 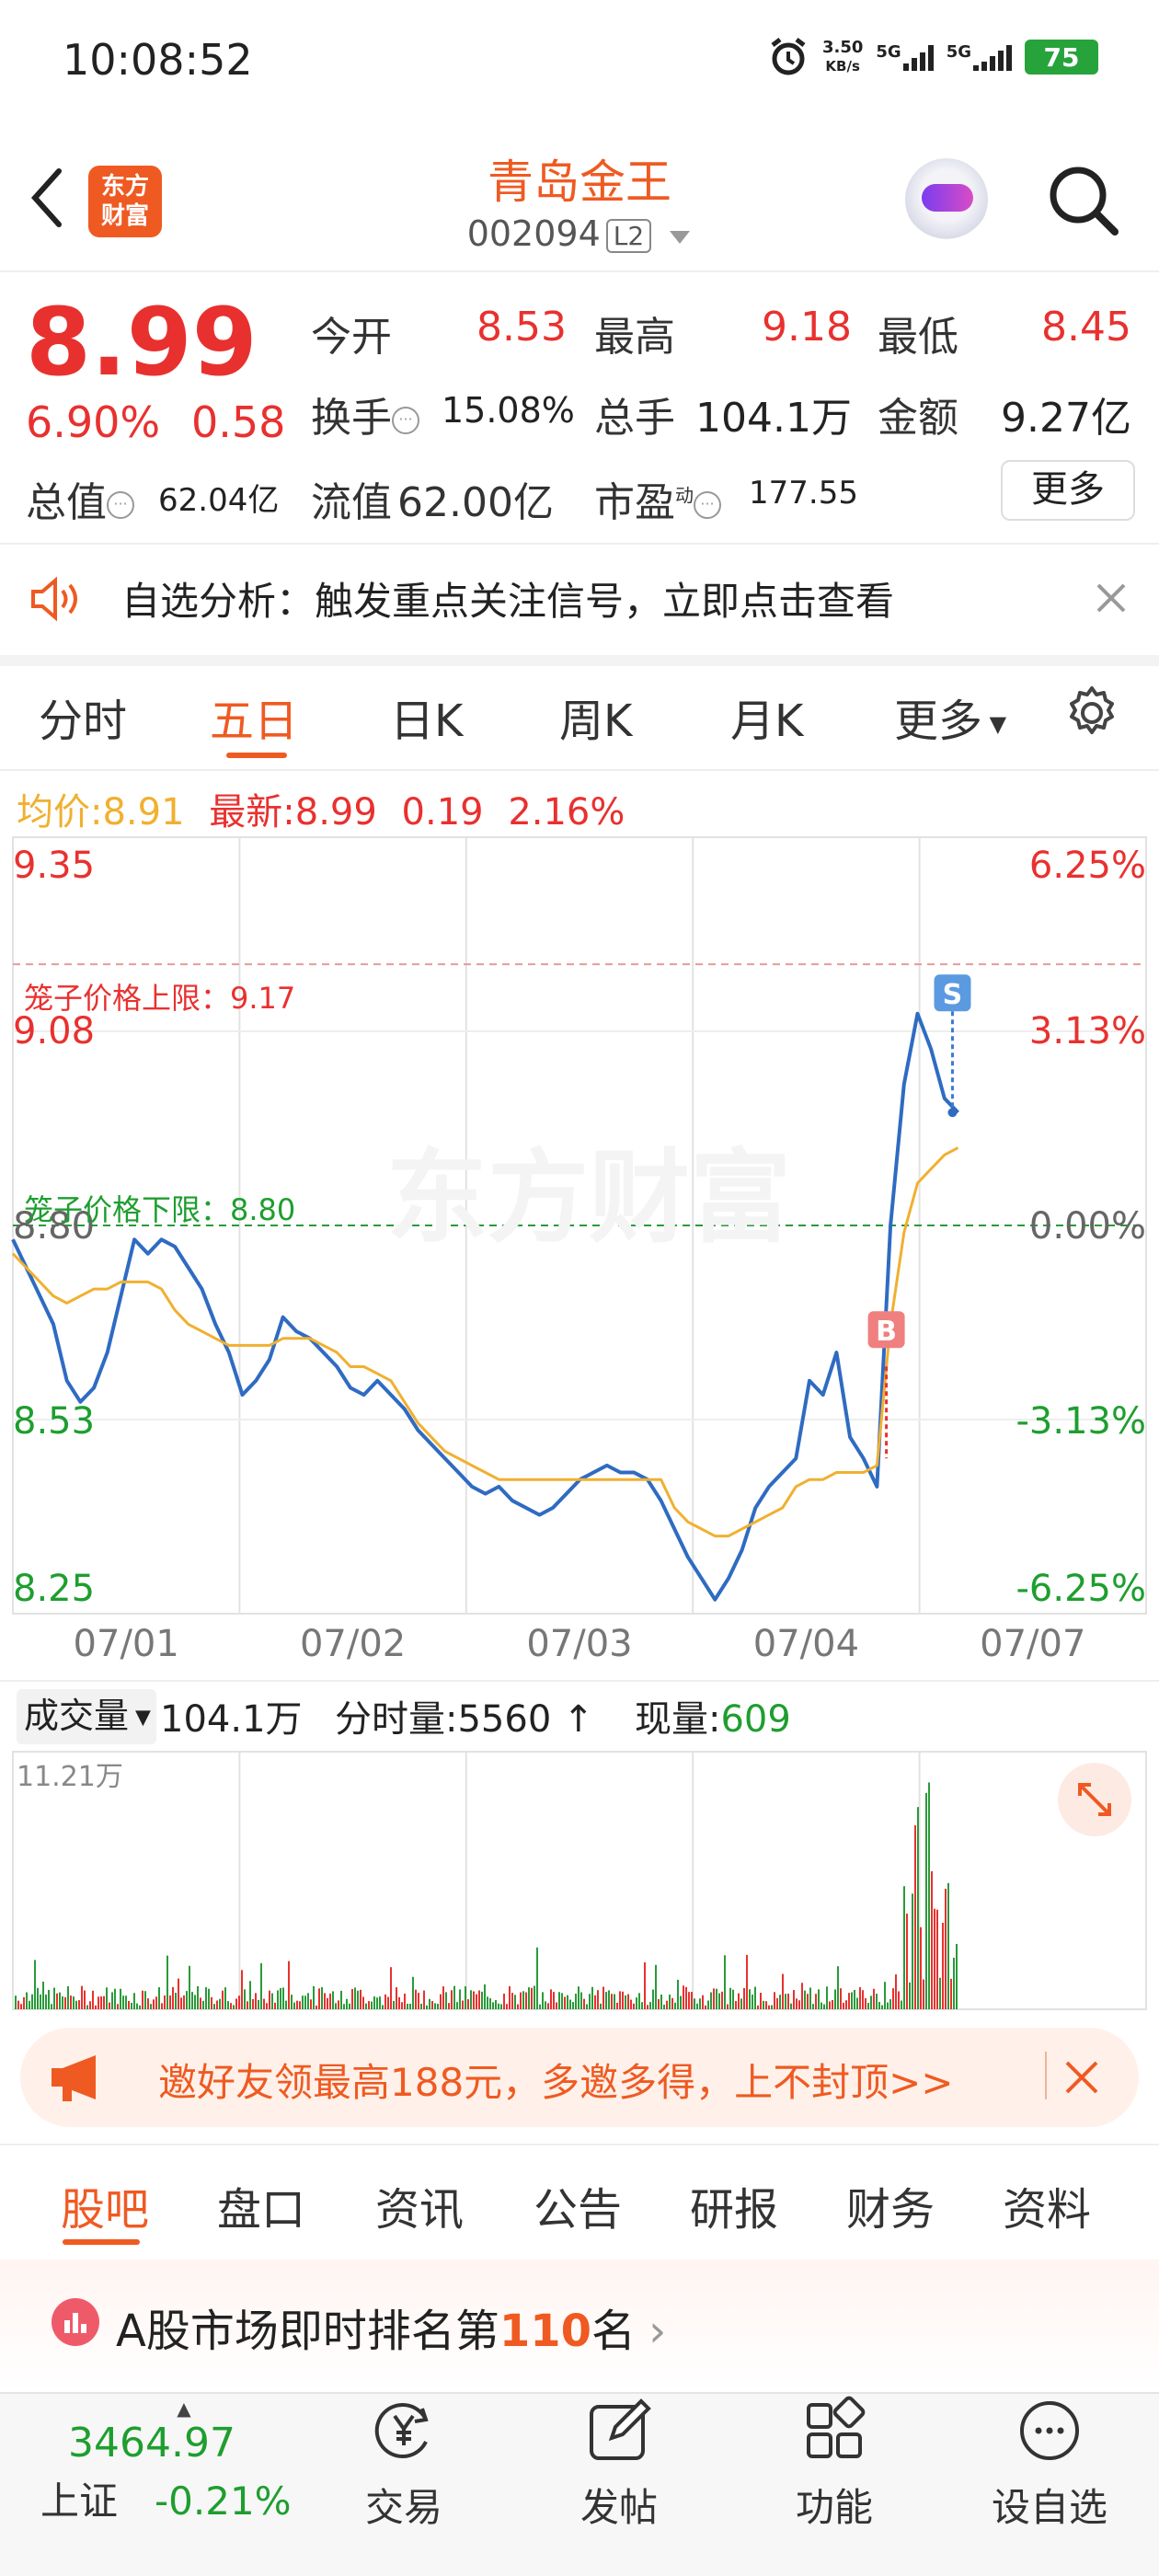 I want to click on volume-selector: 成交量 ▼, so click(x=86, y=1716).